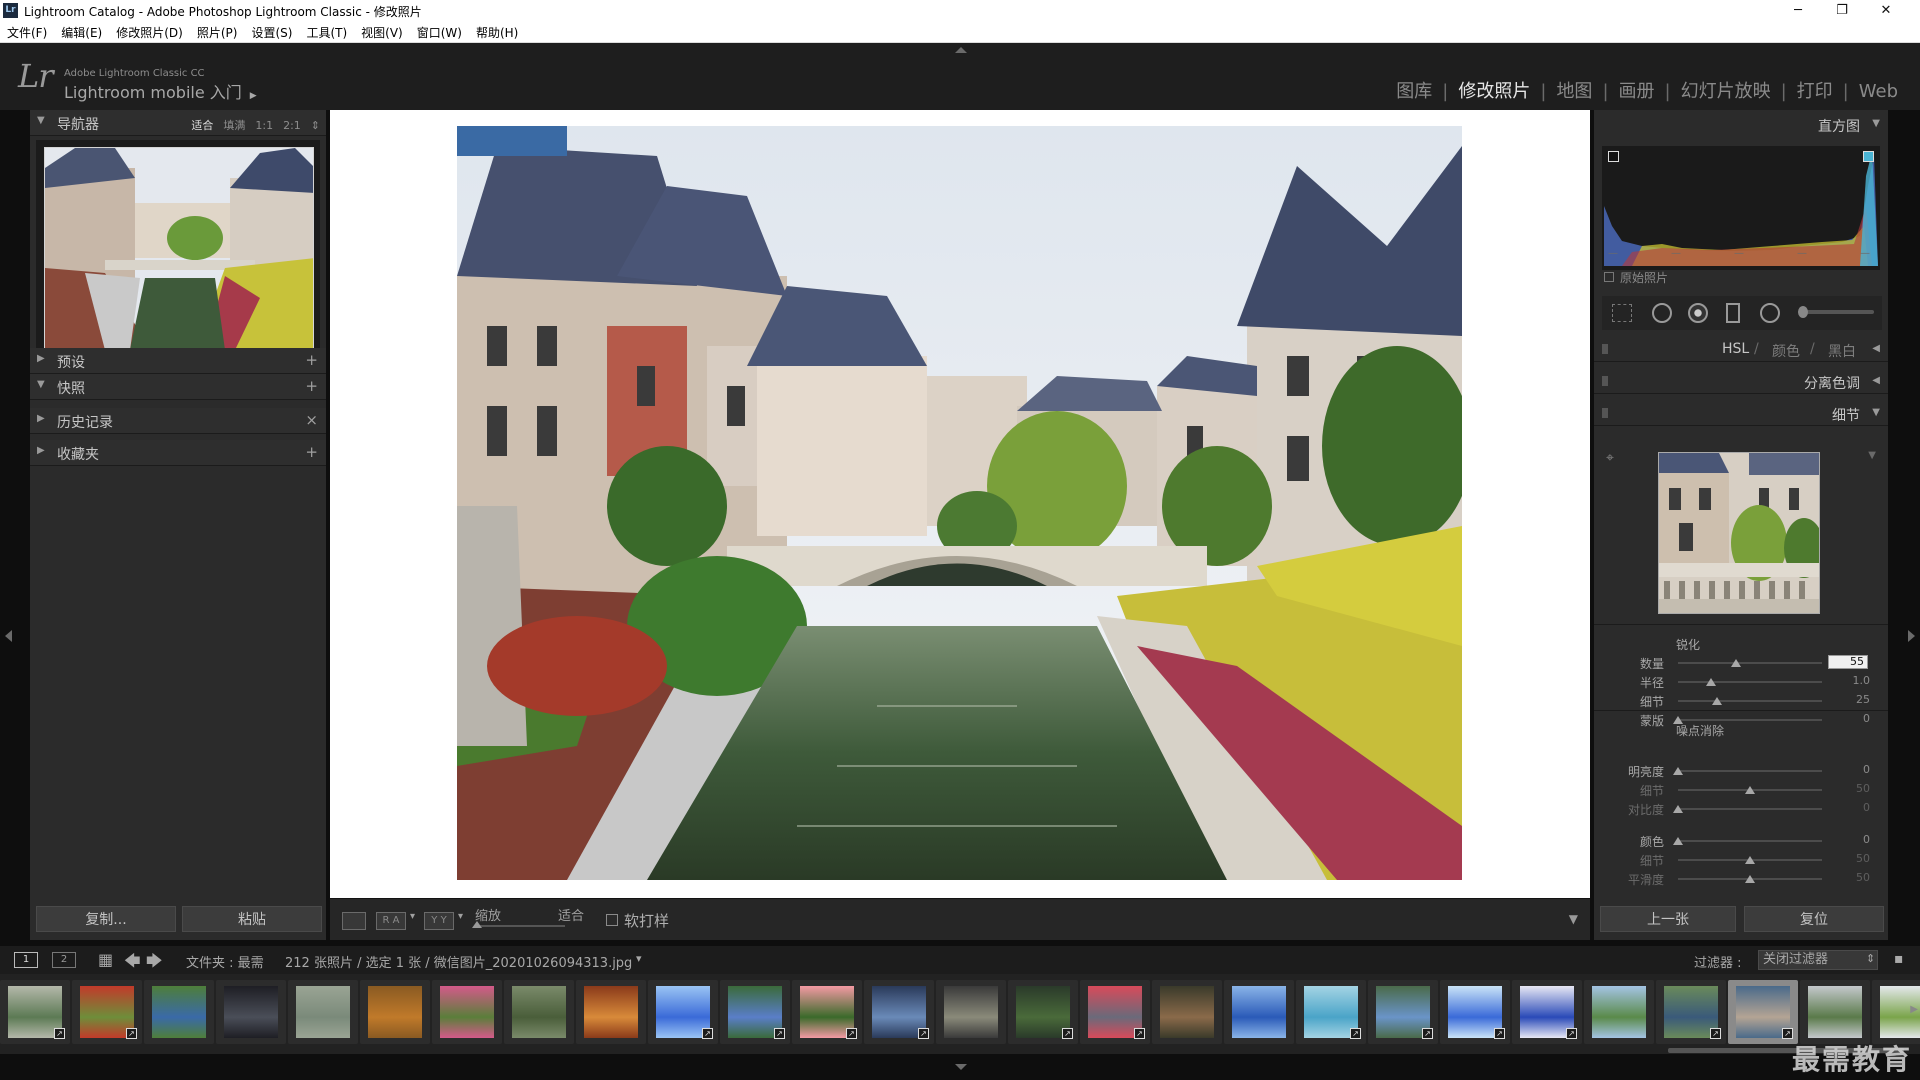  I want to click on crop-grid-icon, so click(1622, 313).